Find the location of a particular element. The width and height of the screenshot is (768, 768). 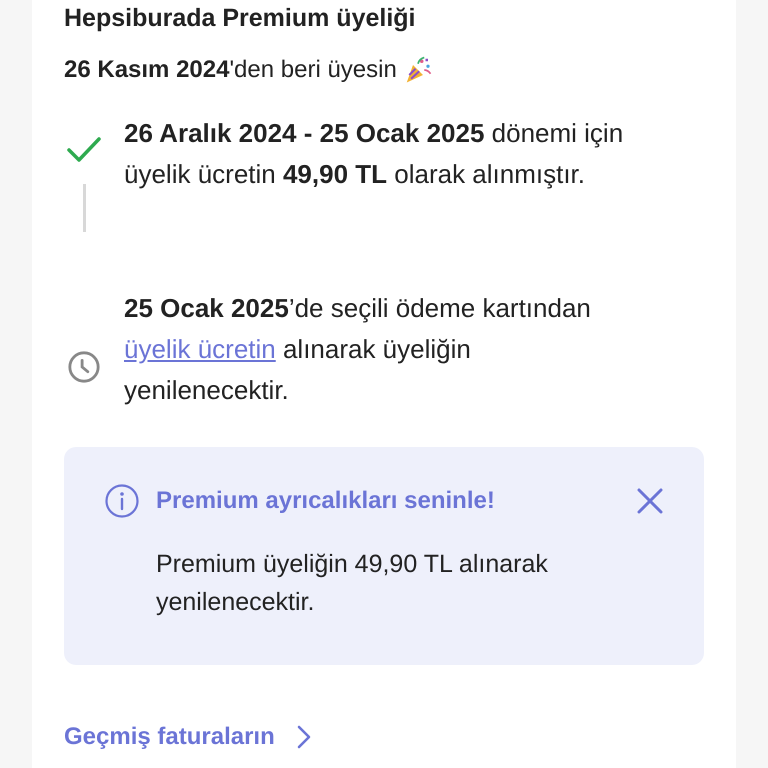

timeline-text: 25 Ocak 2025’de seçili ödeme kartından üyelik ücretin alınarak üyeliğin yenilenecektir. is located at coordinates (358, 349).